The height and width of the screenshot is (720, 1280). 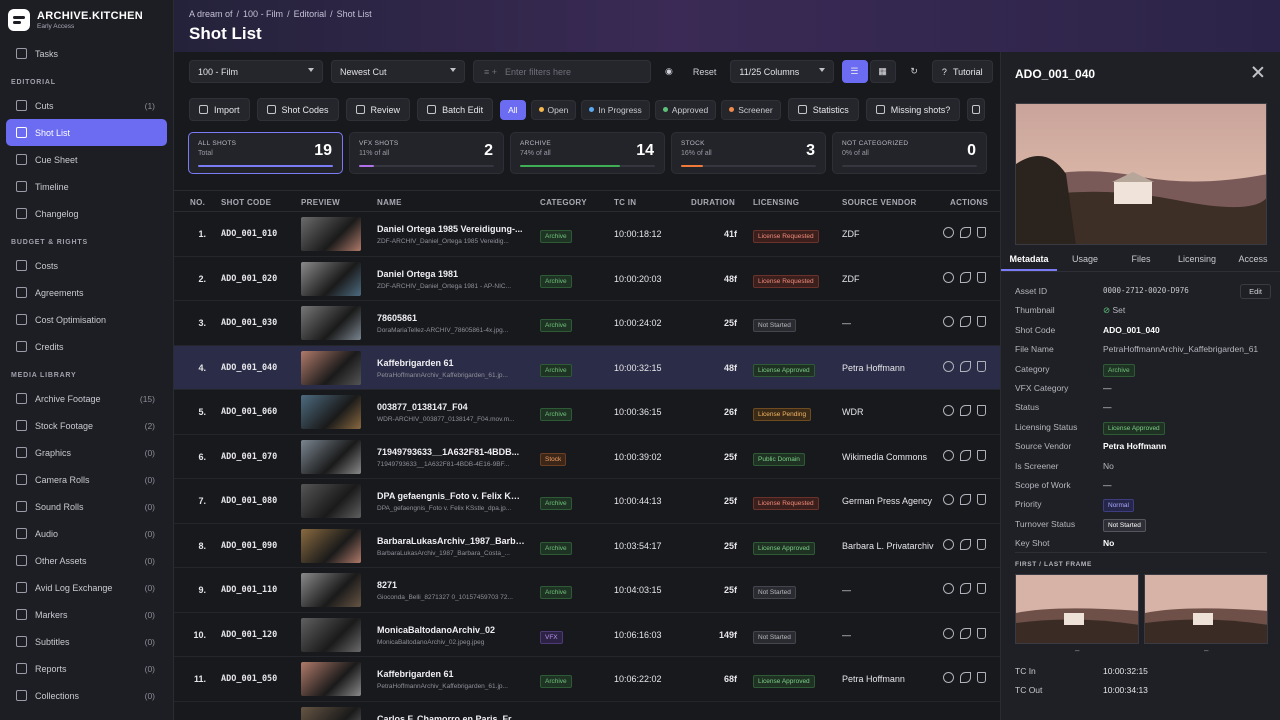 What do you see at coordinates (320, 202) in the screenshot?
I see `col-preview: PREVIEW` at bounding box center [320, 202].